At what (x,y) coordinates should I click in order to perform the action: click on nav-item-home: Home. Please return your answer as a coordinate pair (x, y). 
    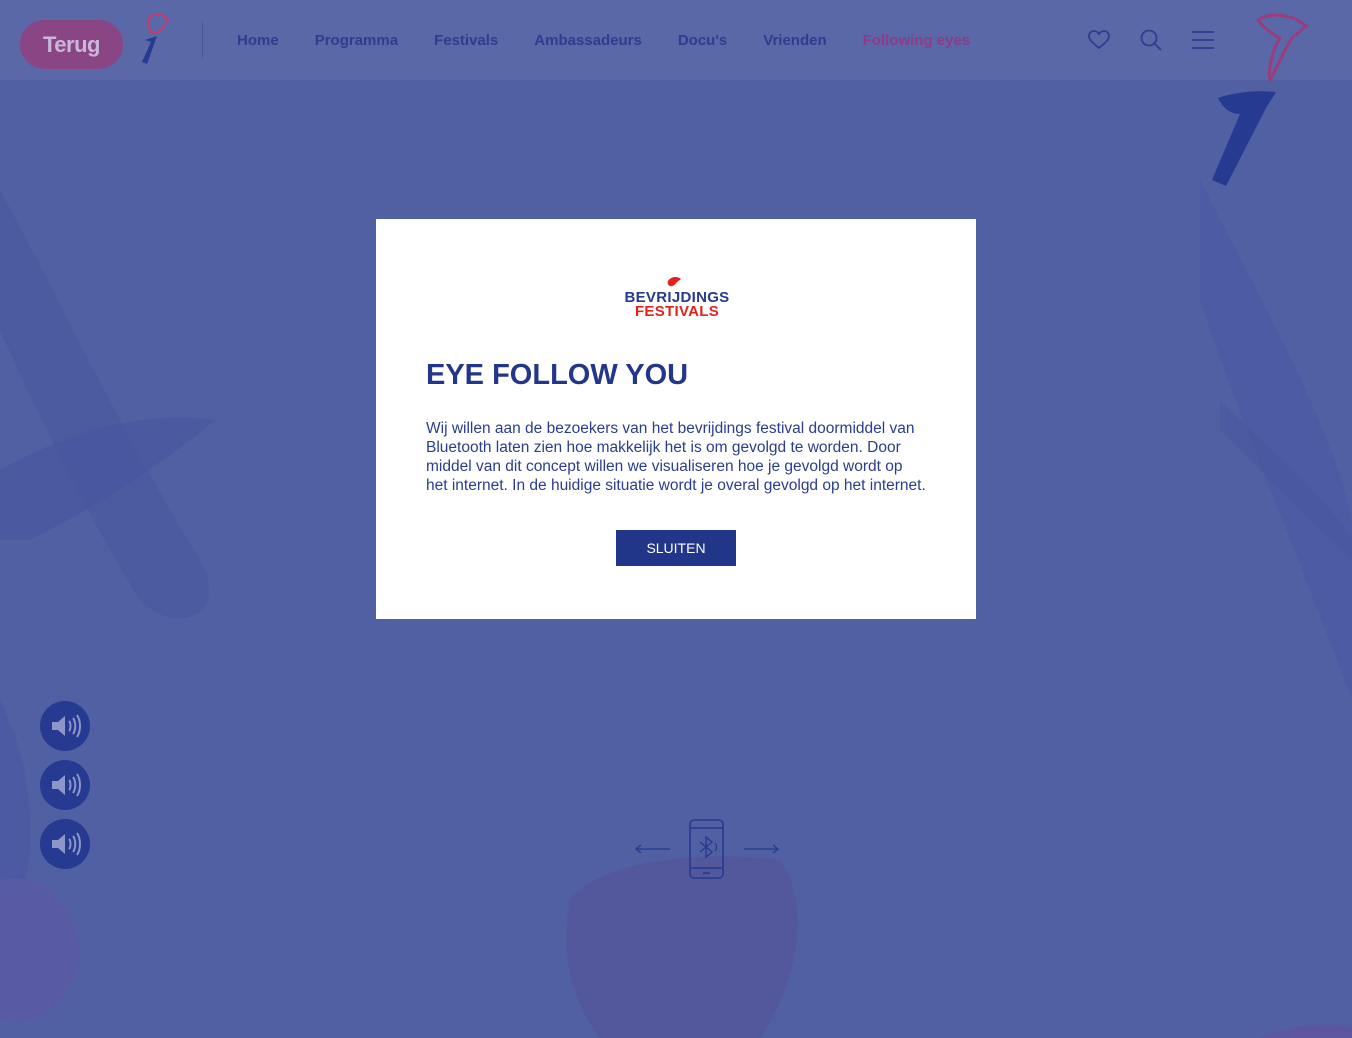
    Looking at the image, I should click on (258, 41).